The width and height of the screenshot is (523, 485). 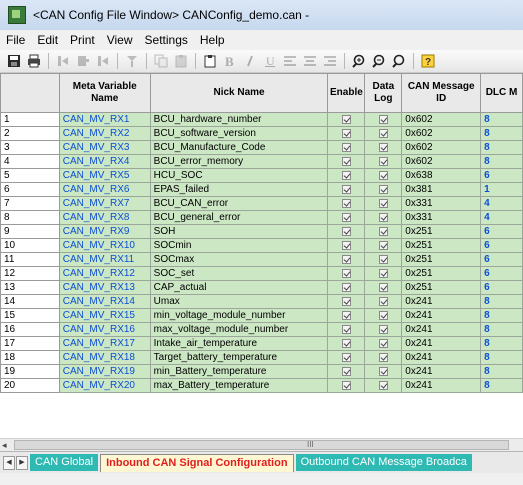 What do you see at coordinates (30, 175) in the screenshot?
I see `row-number: 5` at bounding box center [30, 175].